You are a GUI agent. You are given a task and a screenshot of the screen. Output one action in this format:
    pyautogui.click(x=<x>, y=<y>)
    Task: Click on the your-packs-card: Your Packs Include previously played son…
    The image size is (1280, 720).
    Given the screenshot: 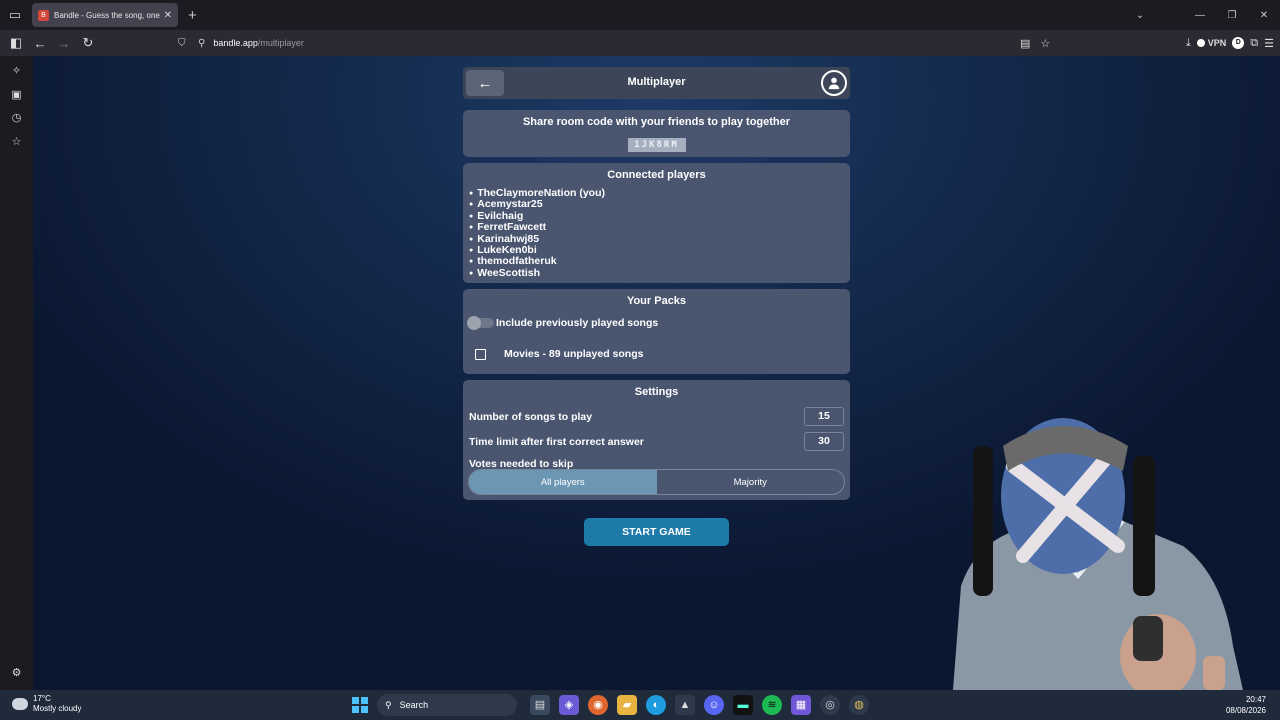 What is the action you would take?
    pyautogui.click(x=656, y=331)
    